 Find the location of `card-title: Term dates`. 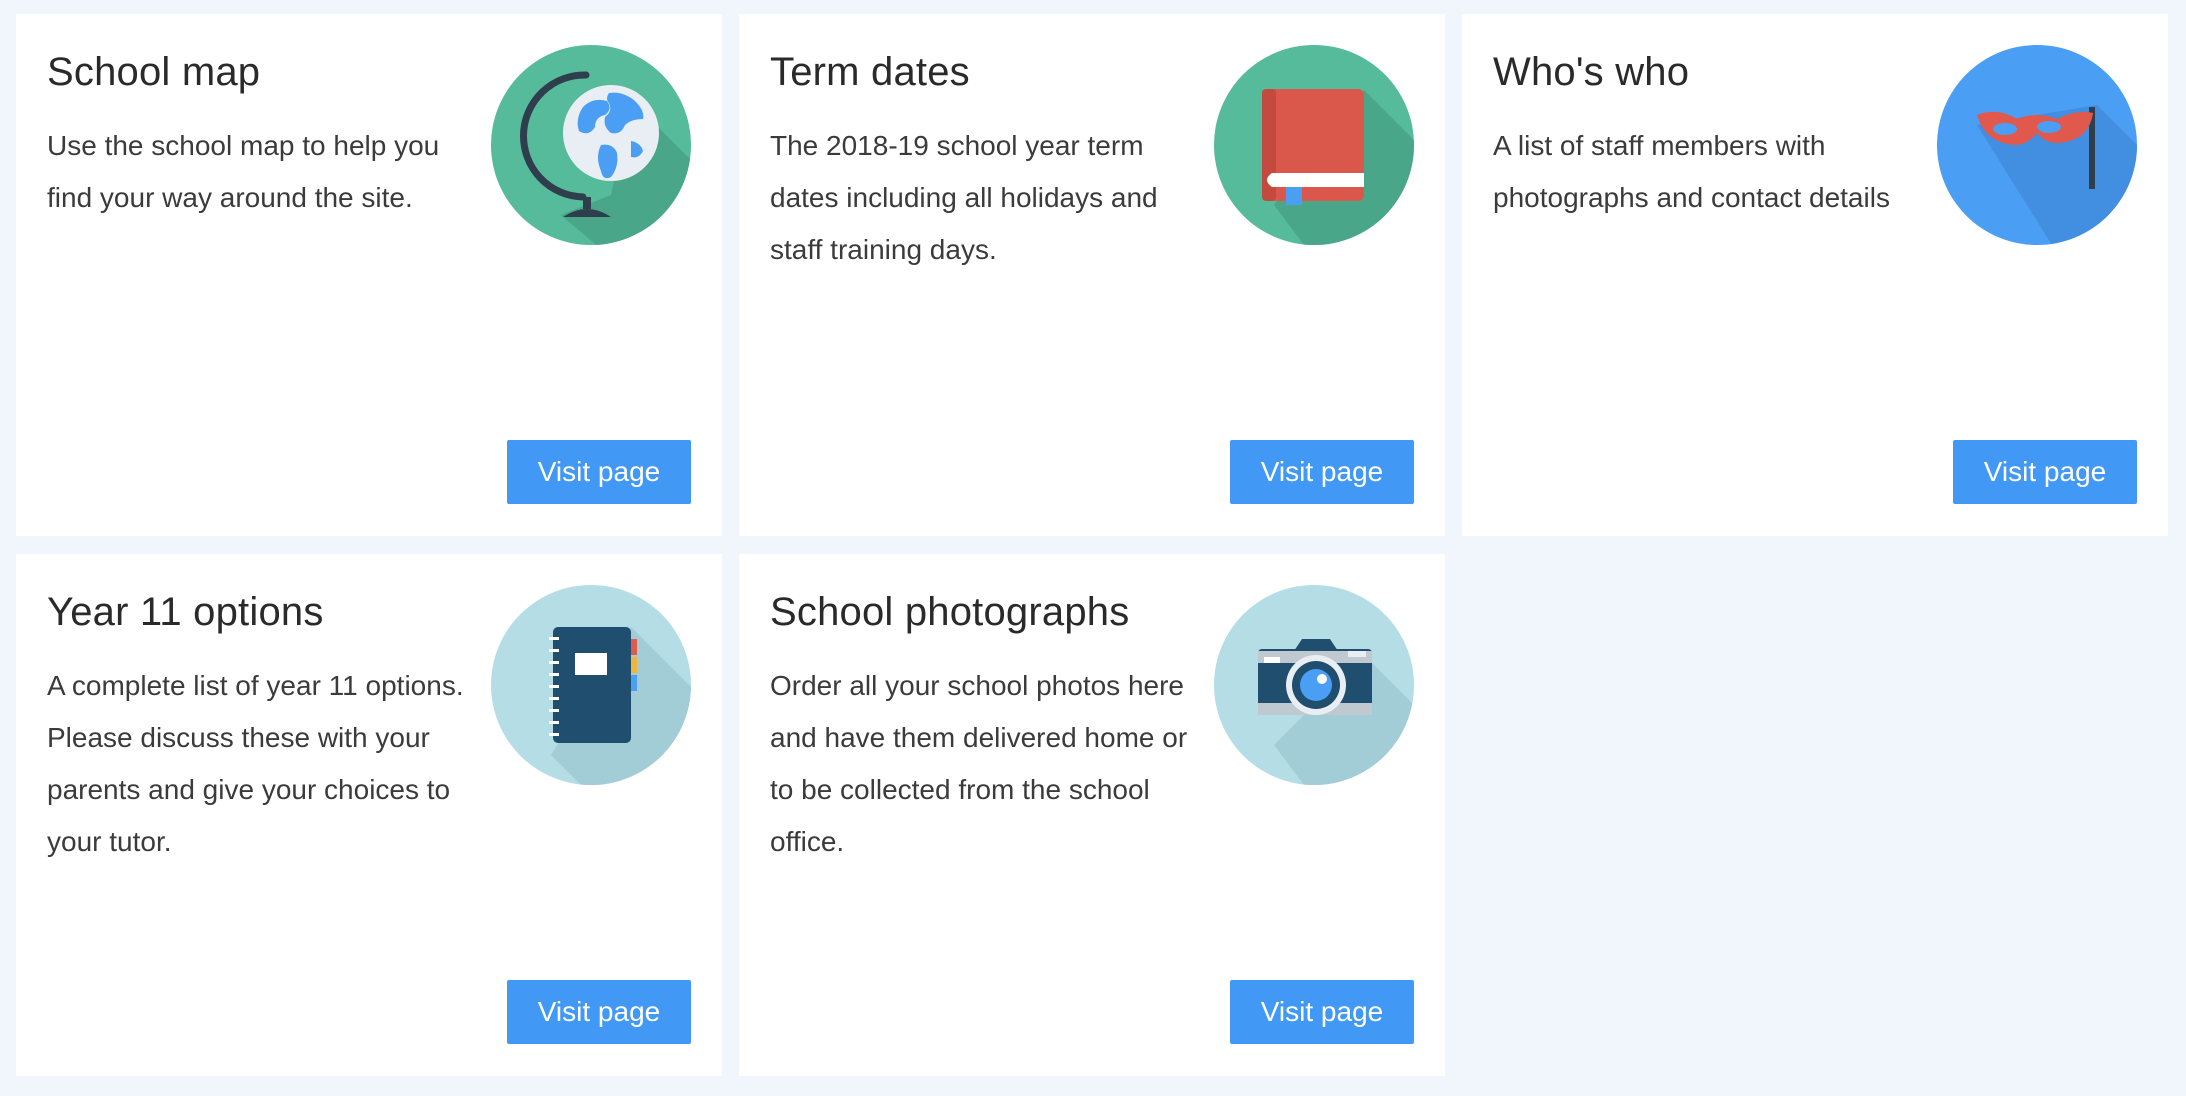

card-title: Term dates is located at coordinates (870, 72).